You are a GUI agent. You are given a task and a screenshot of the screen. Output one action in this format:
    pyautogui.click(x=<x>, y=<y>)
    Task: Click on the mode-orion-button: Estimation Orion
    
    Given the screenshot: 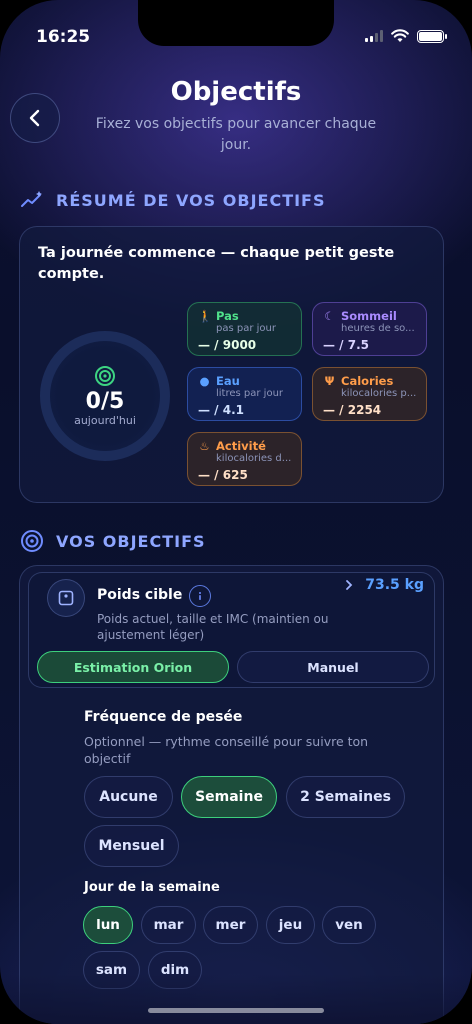 What is the action you would take?
    pyautogui.click(x=133, y=667)
    